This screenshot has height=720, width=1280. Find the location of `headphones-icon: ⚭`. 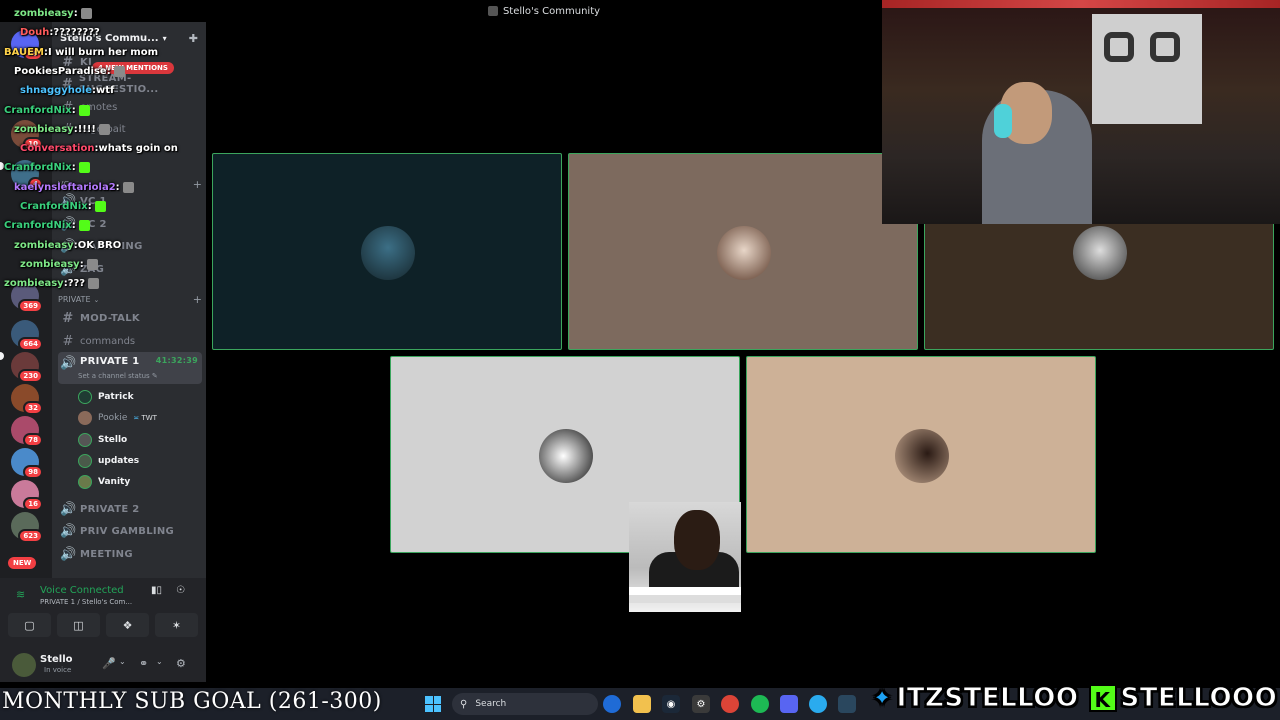

headphones-icon: ⚭ is located at coordinates (143, 663).